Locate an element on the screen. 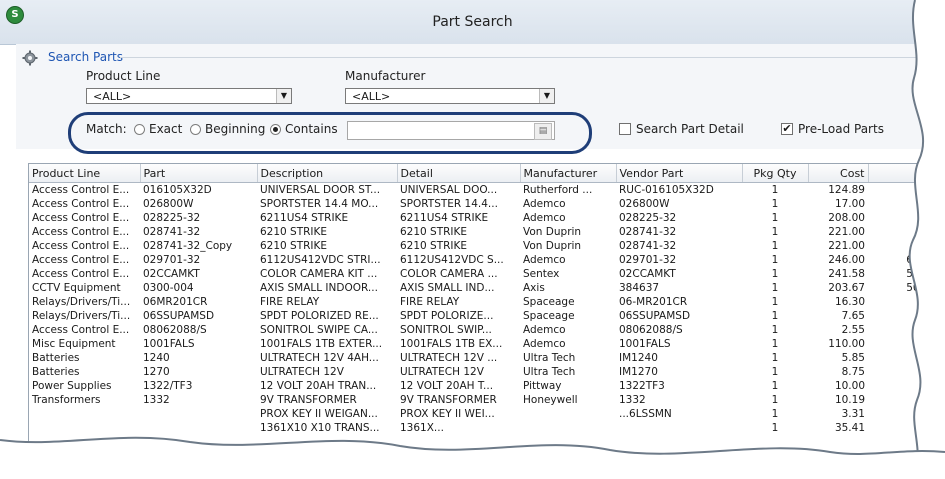 The height and width of the screenshot is (479, 945). preload-parts-checkbox: ✔ is located at coordinates (787, 129).